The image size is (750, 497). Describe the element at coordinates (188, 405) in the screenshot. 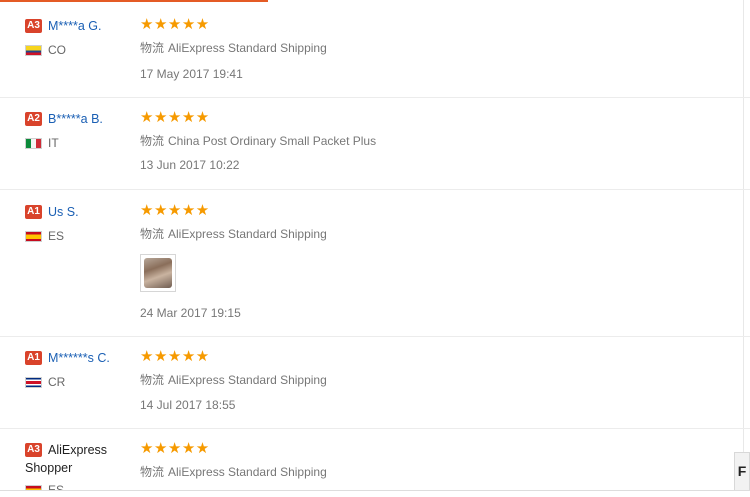

I see `review-date: 14 Jul 2017 18:55` at that location.